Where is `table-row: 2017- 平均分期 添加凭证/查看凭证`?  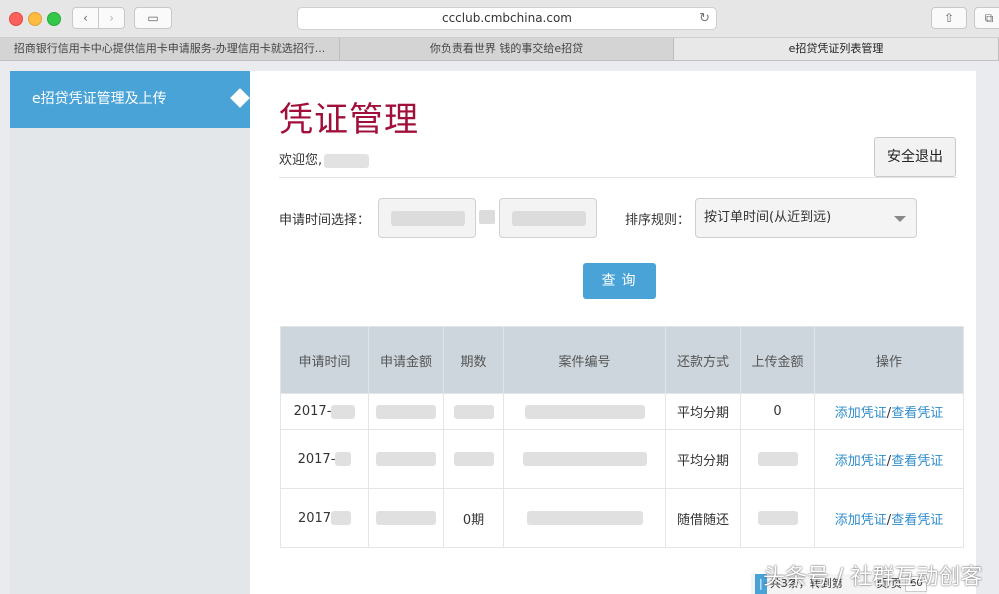 table-row: 2017- 平均分期 添加凭证/查看凭证 is located at coordinates (622, 459).